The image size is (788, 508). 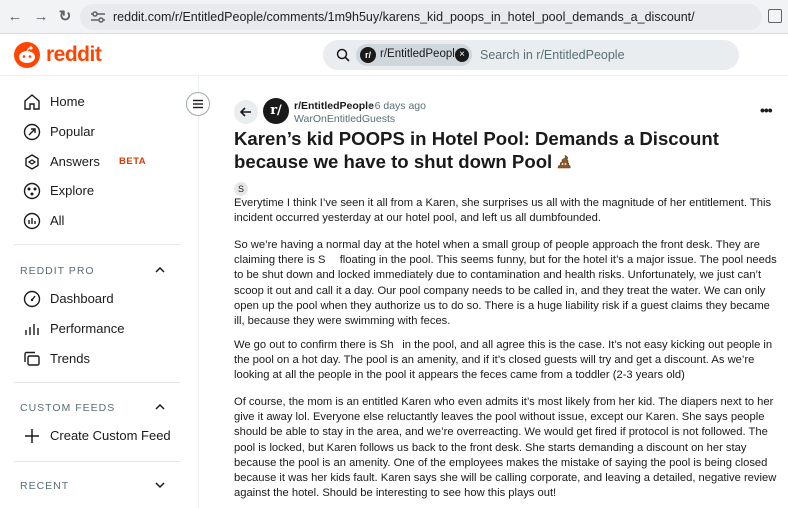 I want to click on cast-icon, so click(x=775, y=16).